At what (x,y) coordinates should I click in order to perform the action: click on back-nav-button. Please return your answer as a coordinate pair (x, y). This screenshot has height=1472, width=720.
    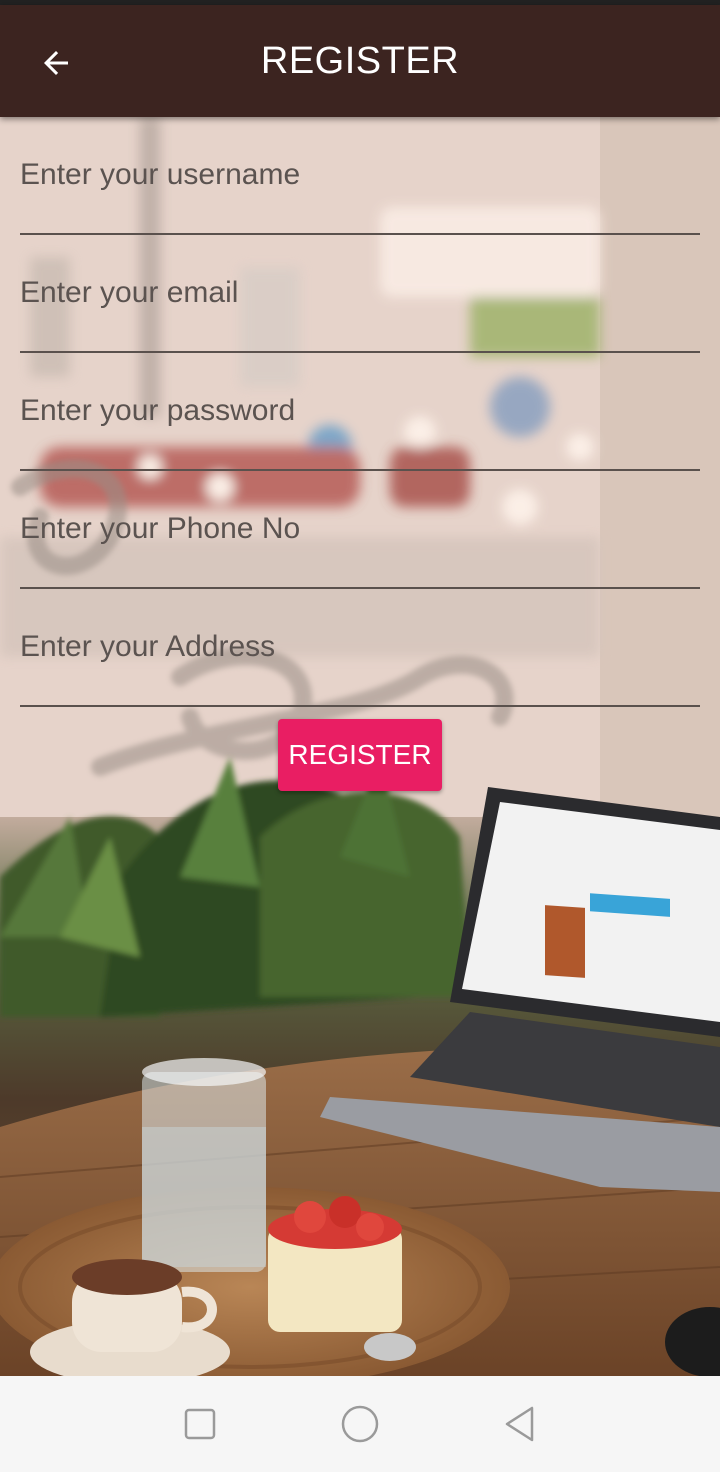
    Looking at the image, I should click on (520, 1424).